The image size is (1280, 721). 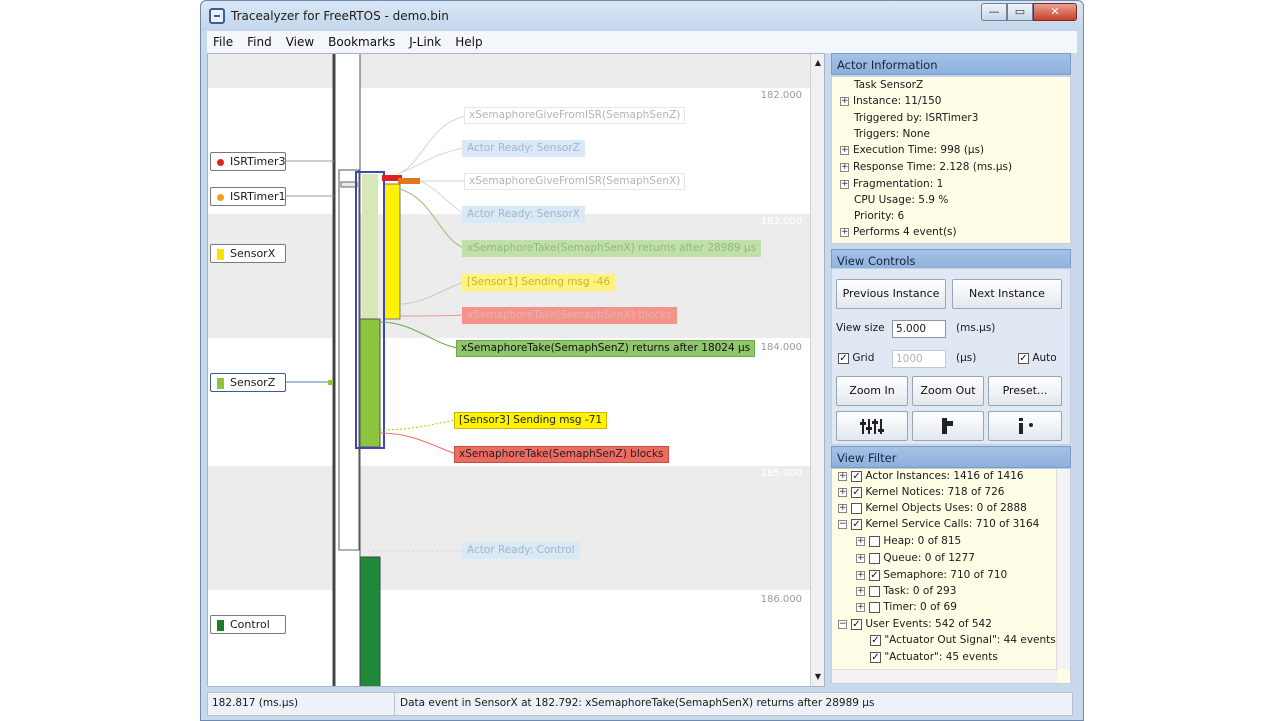 I want to click on actor-label-sensorz: SensorZ, so click(x=248, y=382).